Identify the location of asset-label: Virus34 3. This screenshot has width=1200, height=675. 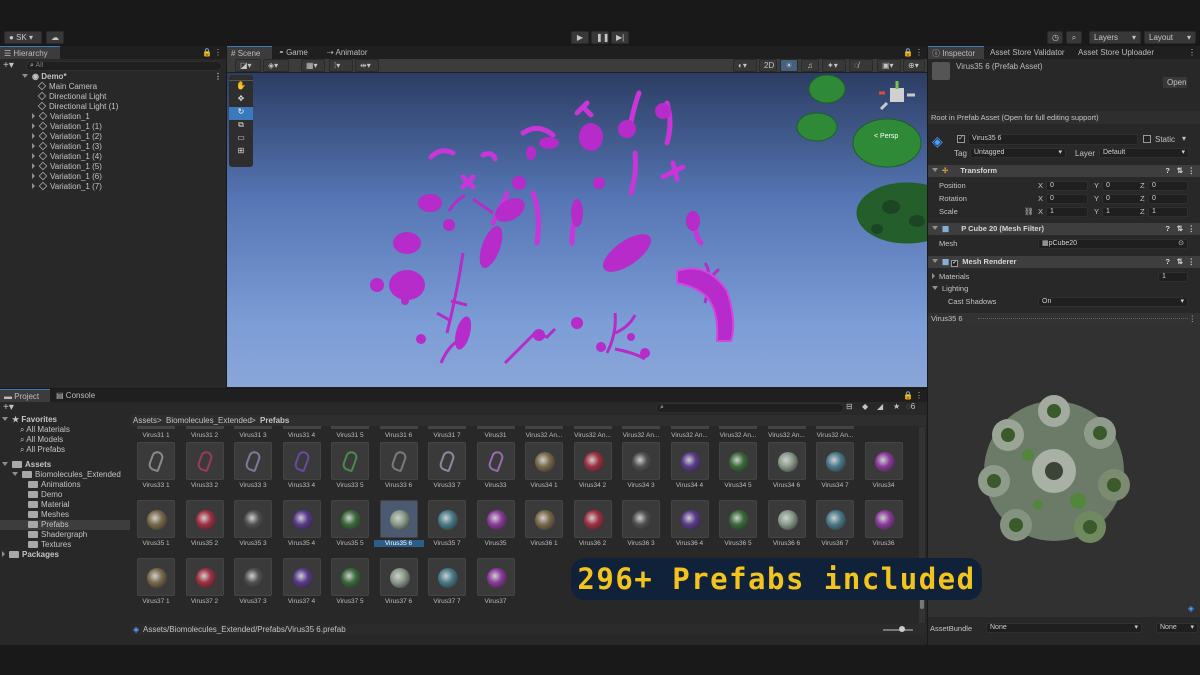
(641, 485).